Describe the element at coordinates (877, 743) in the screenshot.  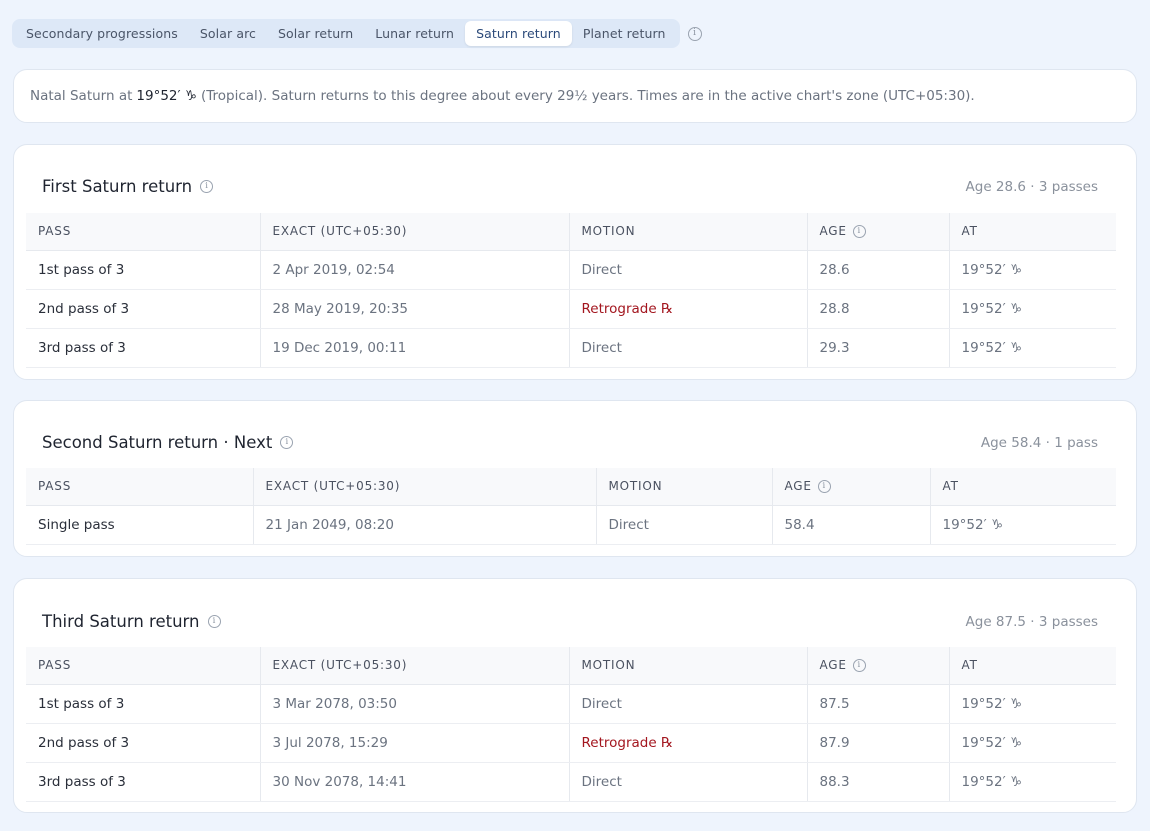
I see `age-cell: 87.9` at that location.